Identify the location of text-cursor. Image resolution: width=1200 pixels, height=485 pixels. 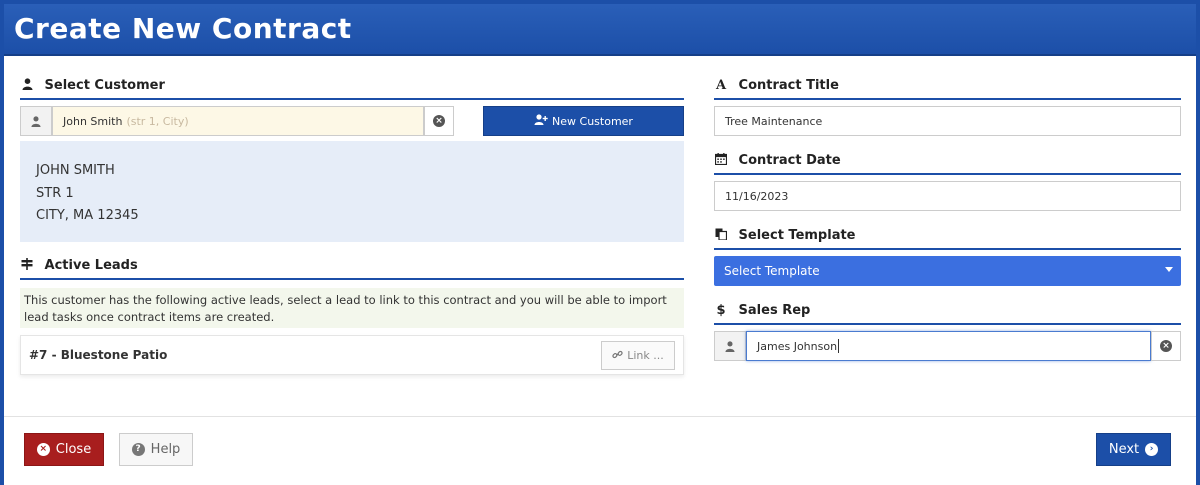
(839, 346).